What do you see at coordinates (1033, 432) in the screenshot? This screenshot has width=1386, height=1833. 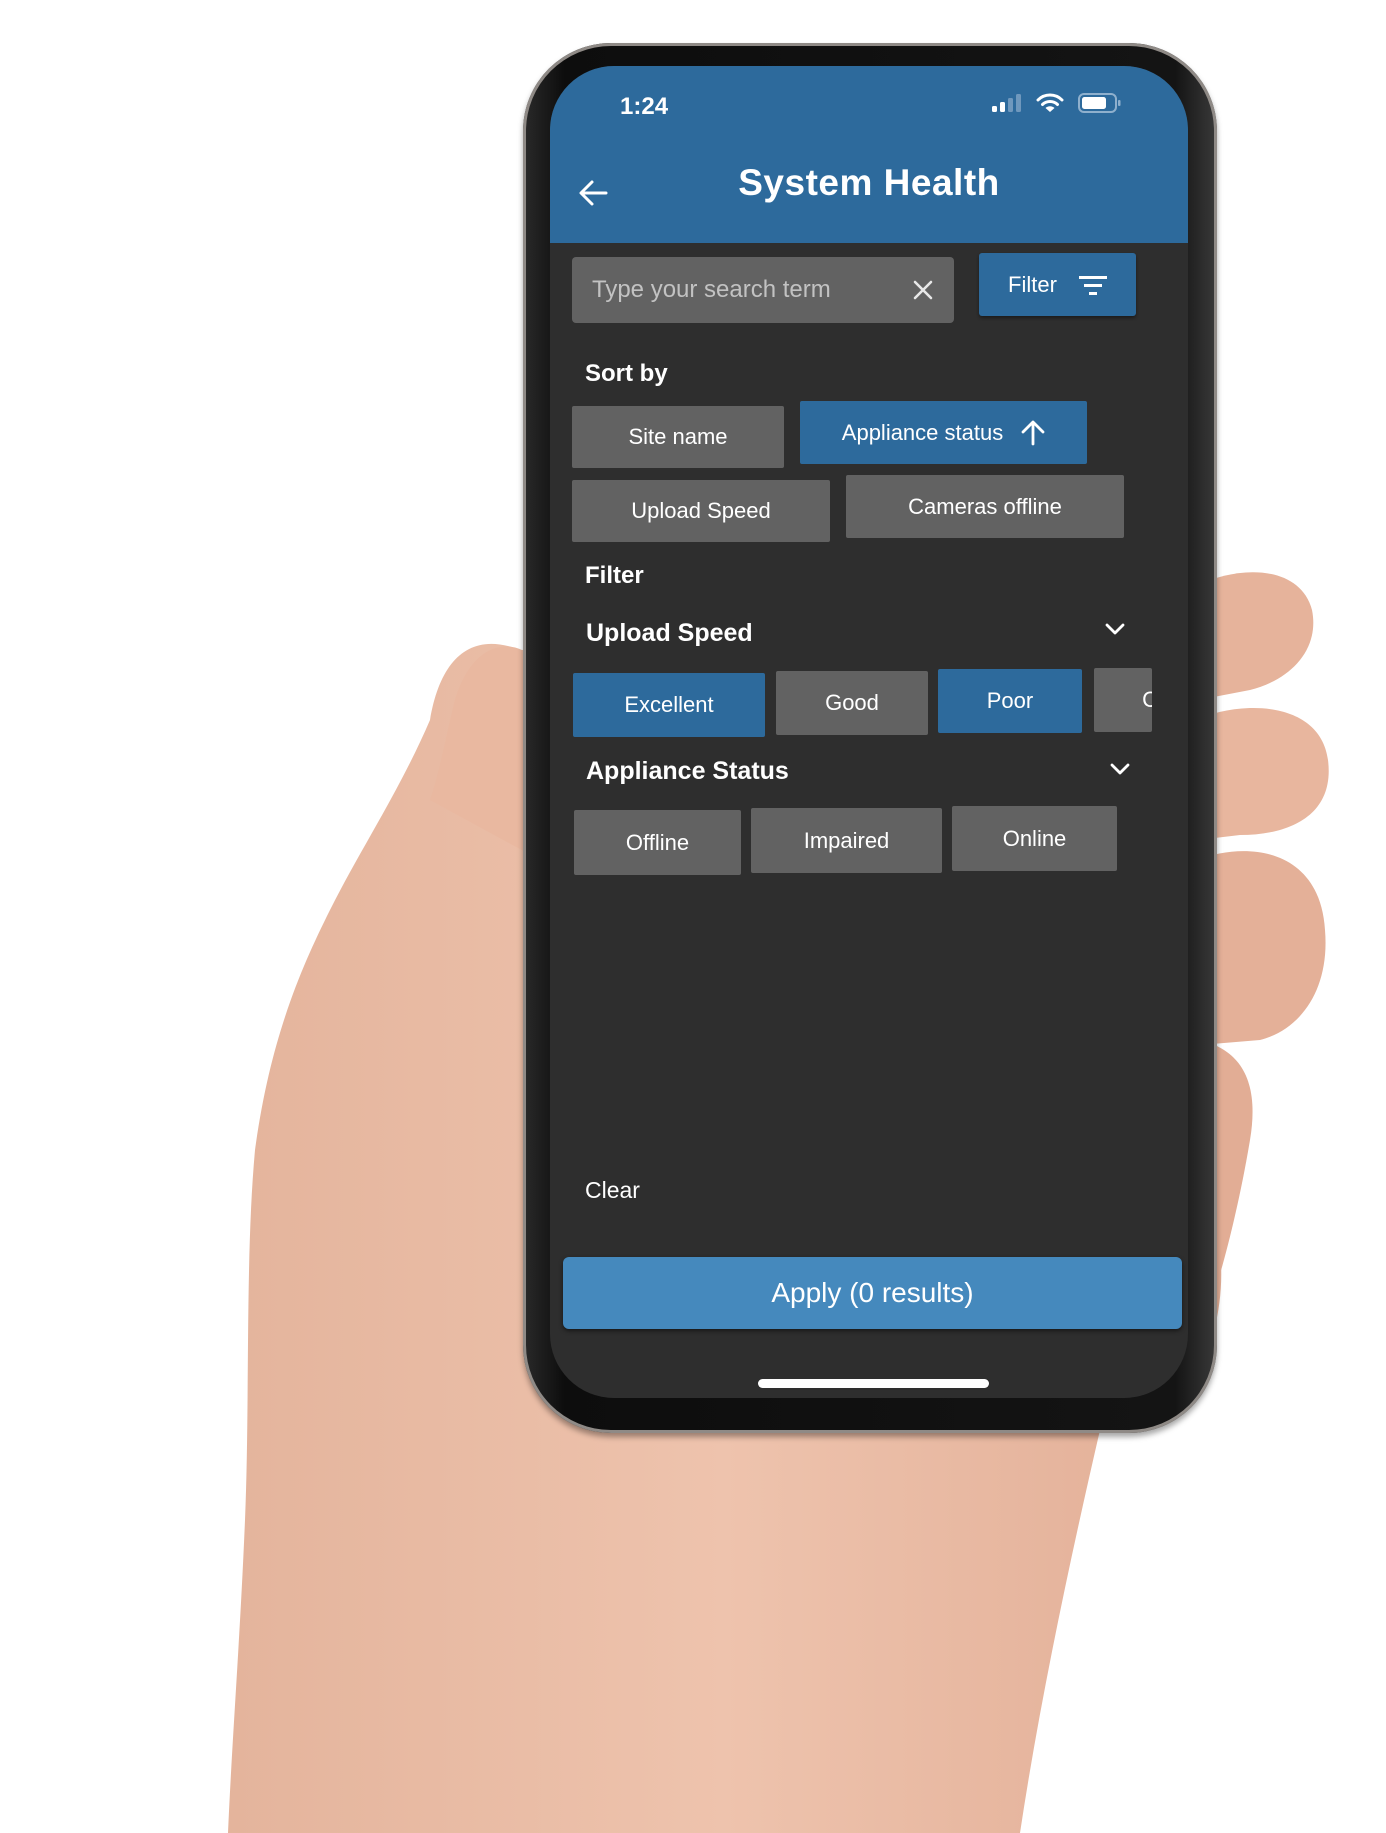 I see `arrow-up-icon` at bounding box center [1033, 432].